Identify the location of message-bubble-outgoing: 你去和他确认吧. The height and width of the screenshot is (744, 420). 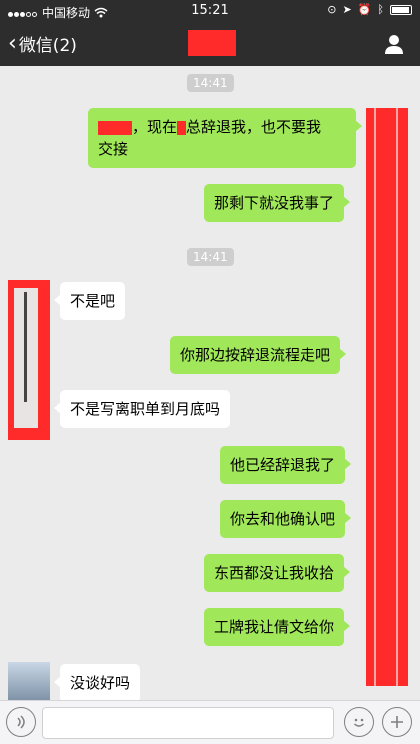
(286, 519).